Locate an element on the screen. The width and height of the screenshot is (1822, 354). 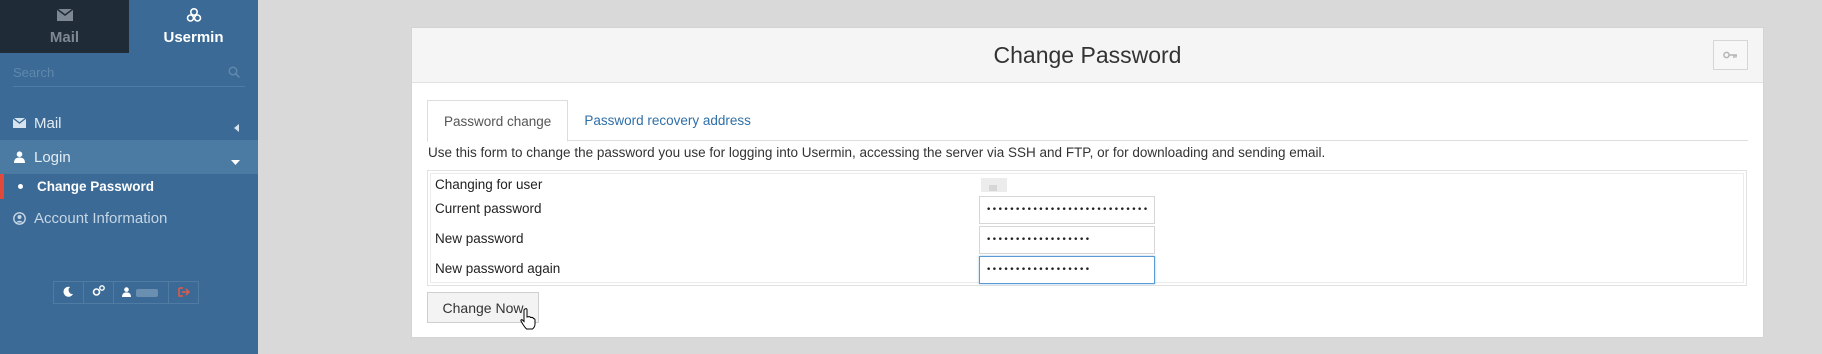
label-current-password: Current password is located at coordinates (488, 208).